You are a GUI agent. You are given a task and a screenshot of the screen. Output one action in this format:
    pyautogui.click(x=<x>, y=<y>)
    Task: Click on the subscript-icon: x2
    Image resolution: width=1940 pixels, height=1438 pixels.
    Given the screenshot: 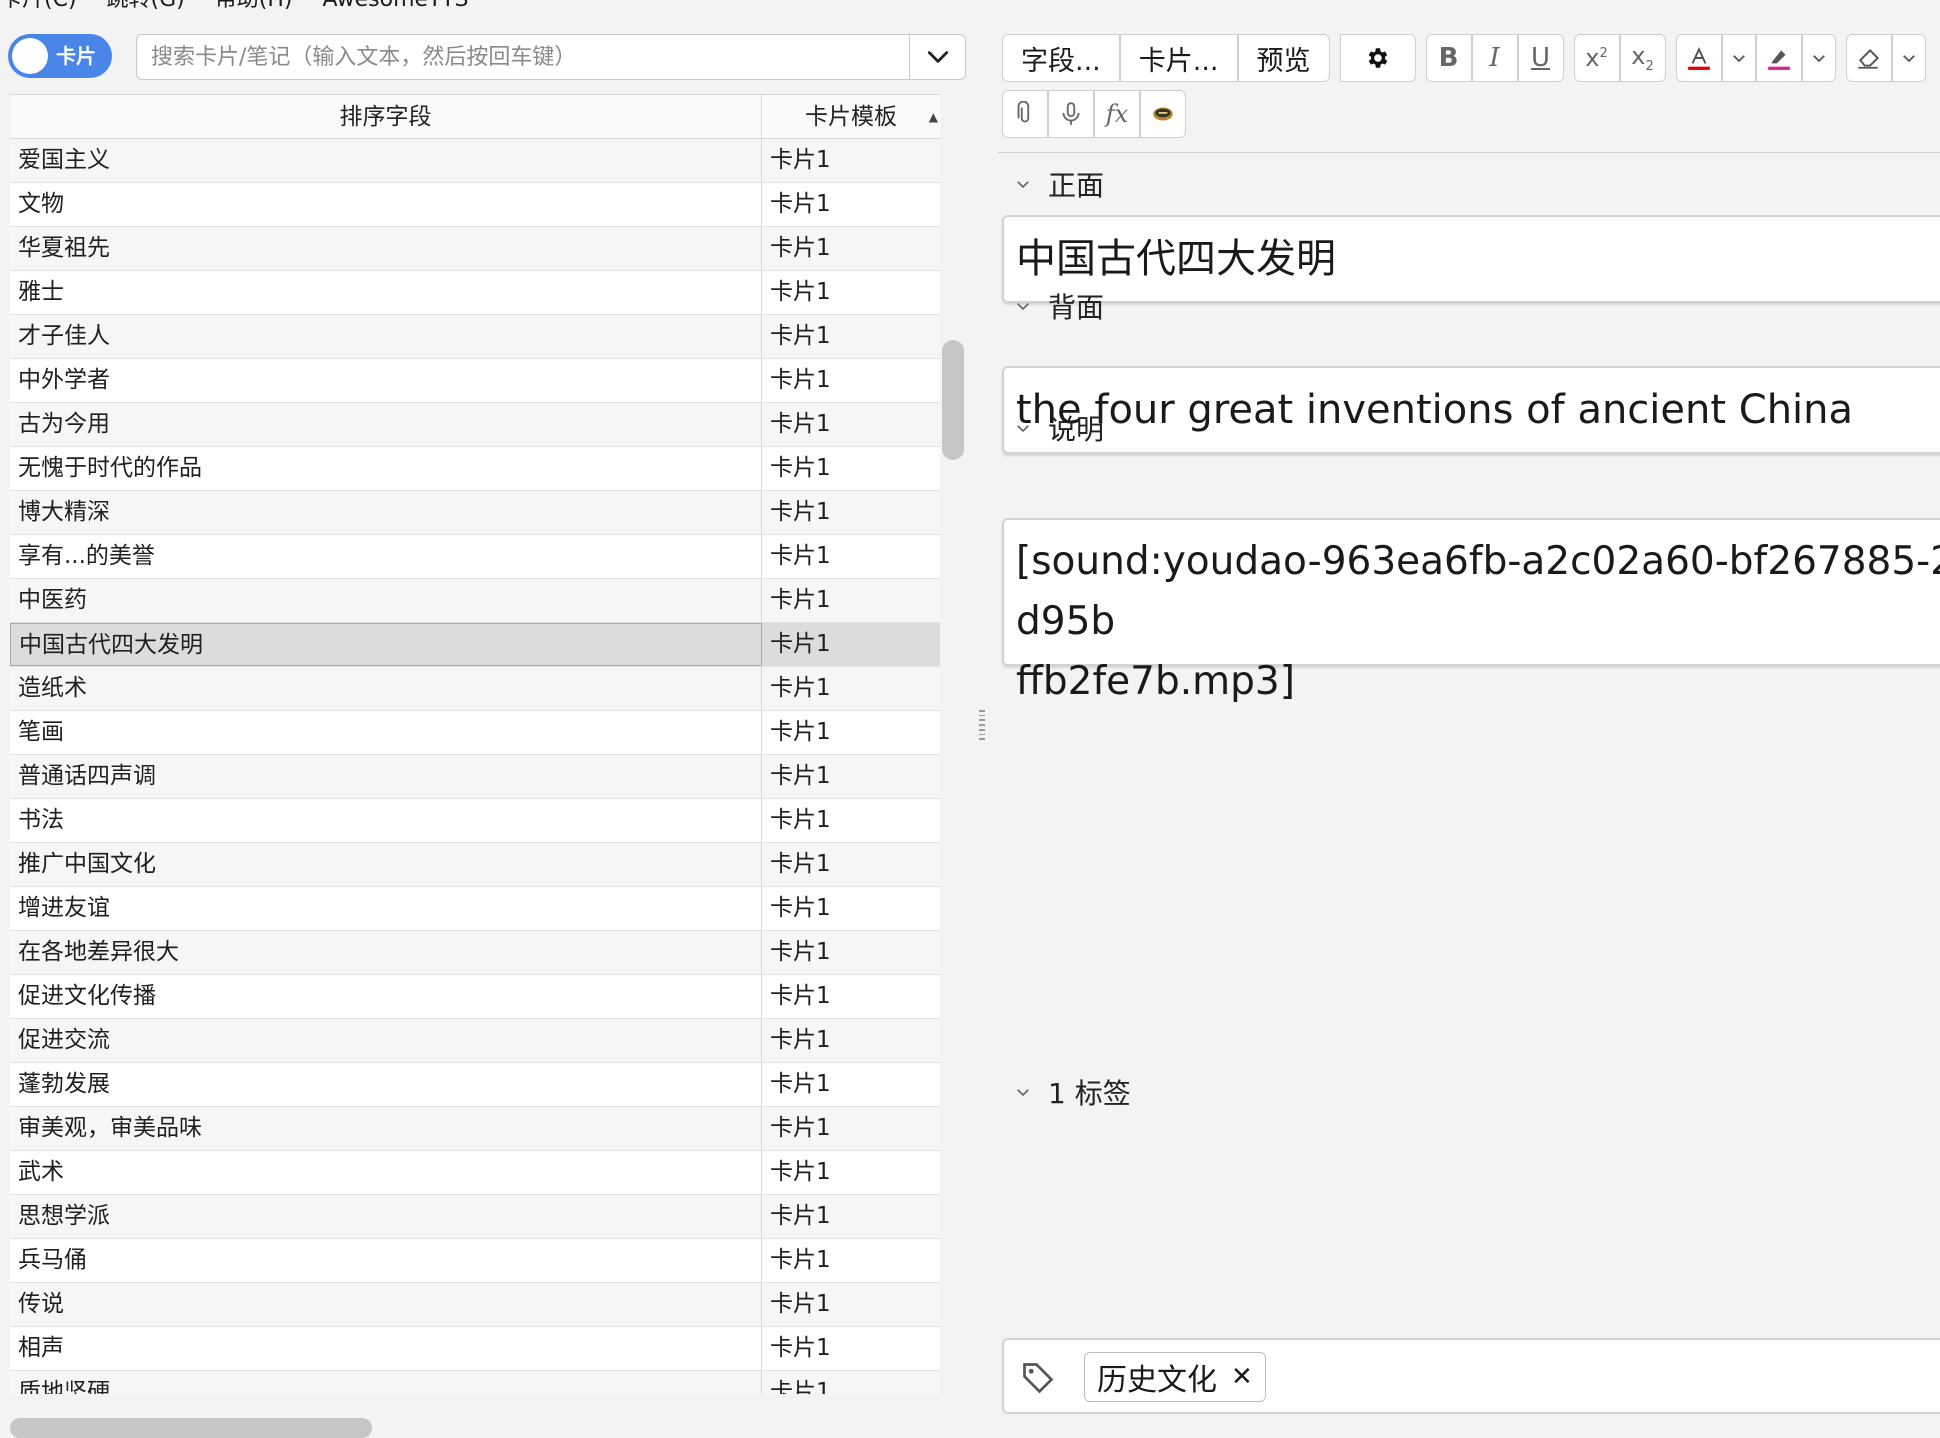 What is the action you would take?
    pyautogui.click(x=1642, y=58)
    